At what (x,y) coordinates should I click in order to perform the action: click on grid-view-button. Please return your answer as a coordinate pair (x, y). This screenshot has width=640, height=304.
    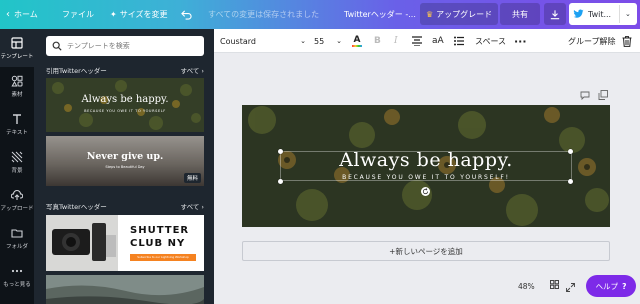
    Looking at the image, I should click on (554, 285).